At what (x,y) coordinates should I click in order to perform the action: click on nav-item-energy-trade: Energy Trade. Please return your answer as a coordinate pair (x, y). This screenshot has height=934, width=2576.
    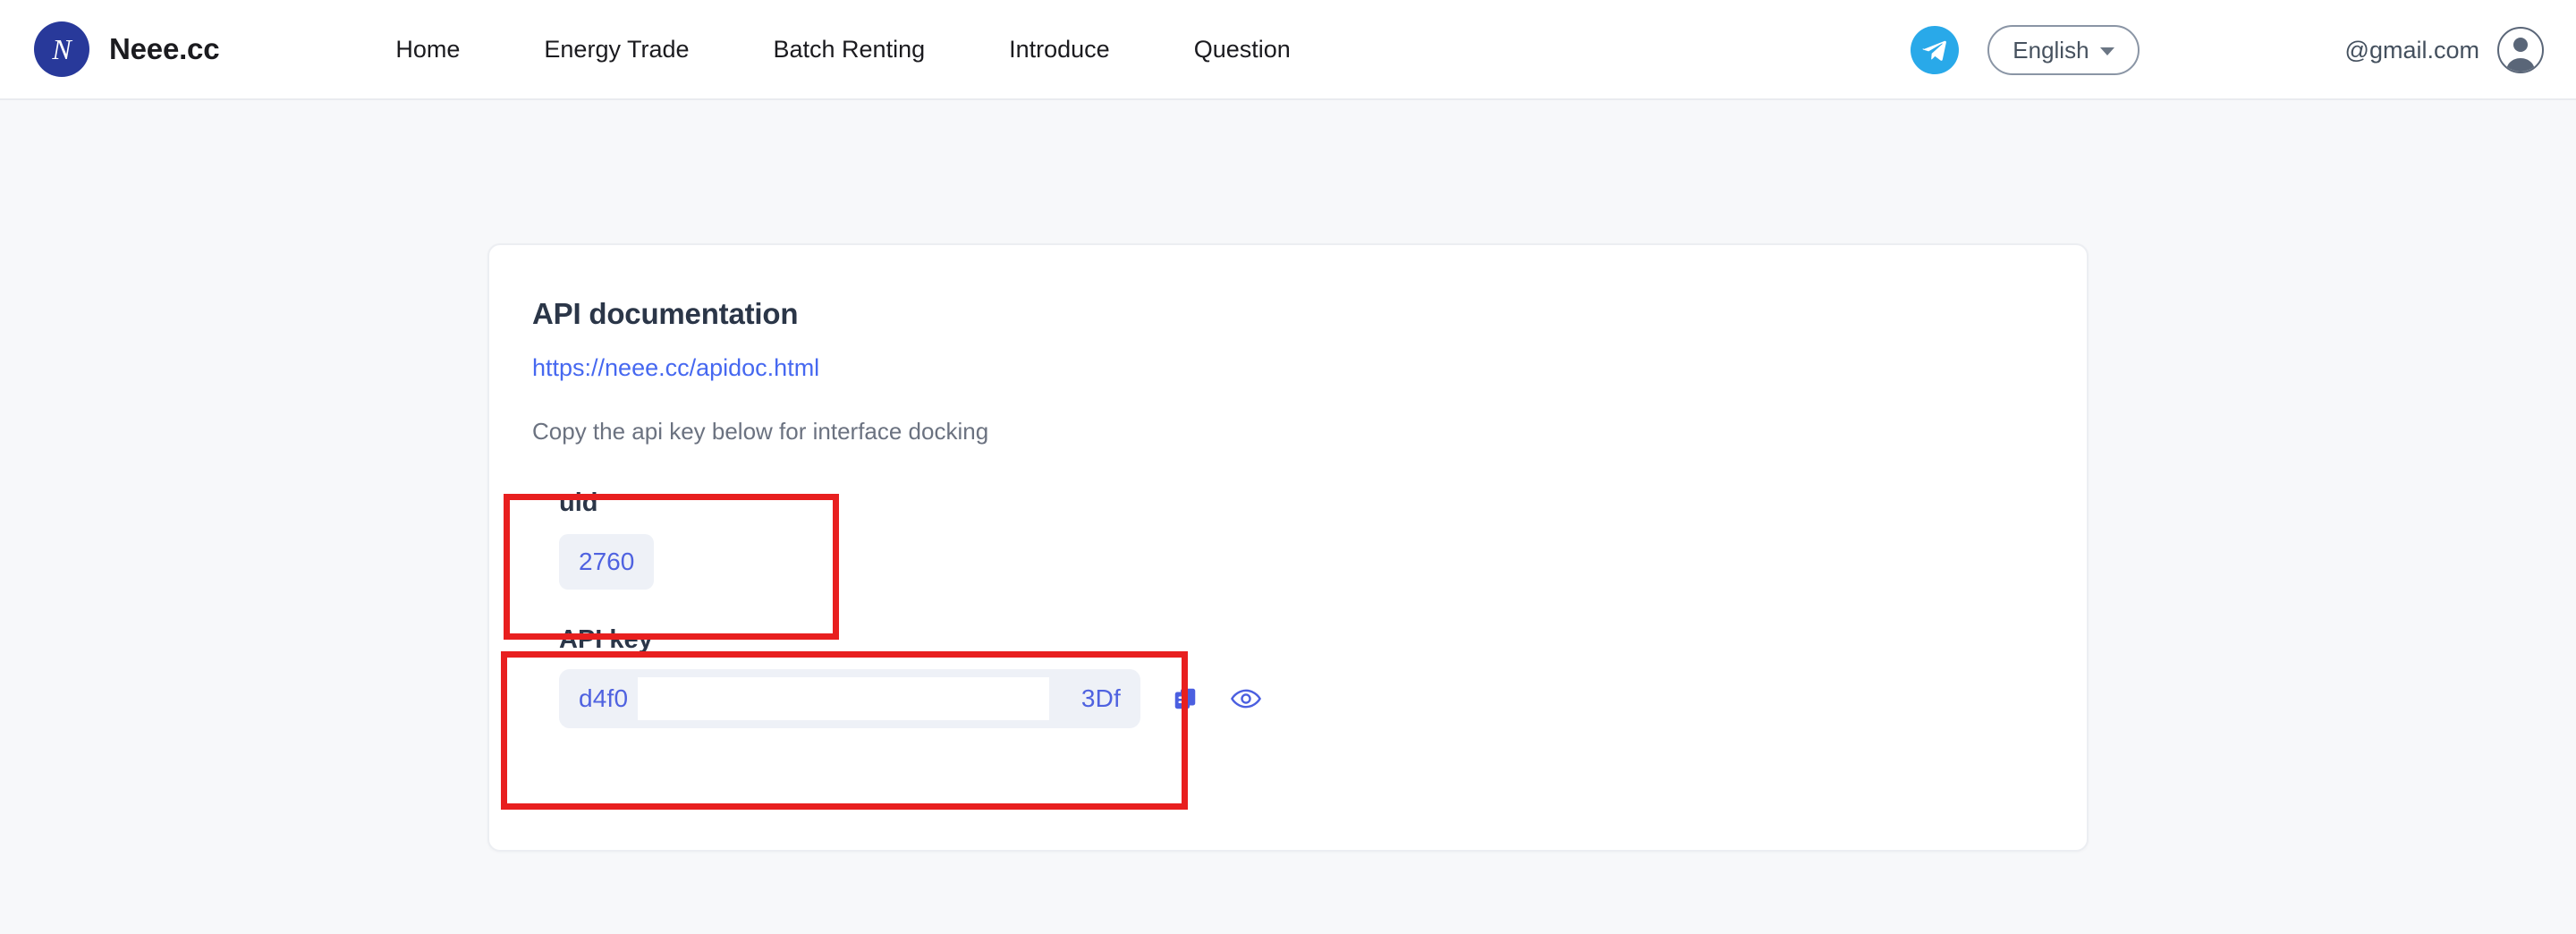
    Looking at the image, I should click on (616, 50).